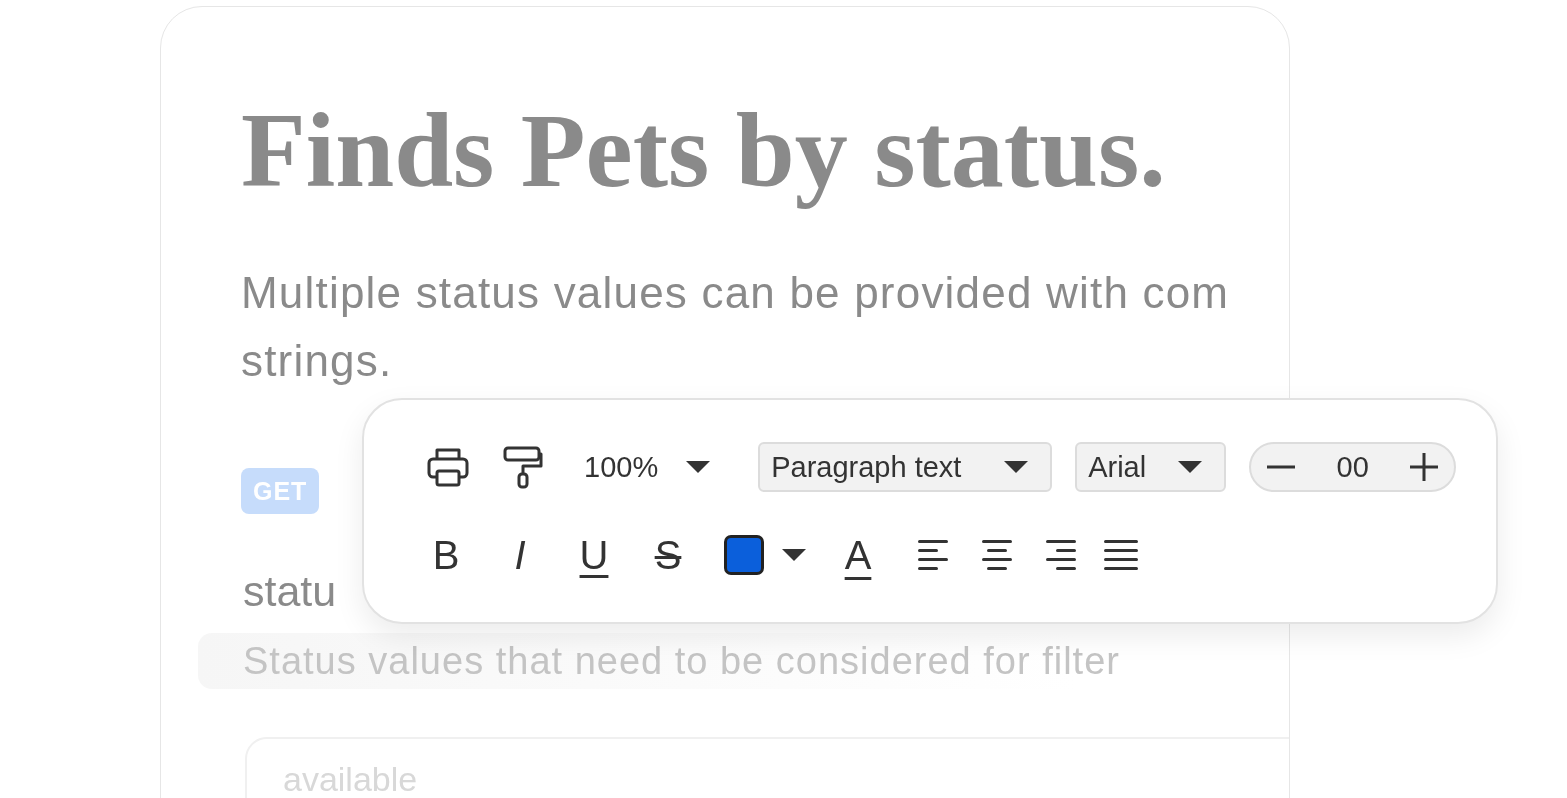 The width and height of the screenshot is (1567, 798). I want to click on method-badge: GET, so click(280, 491).